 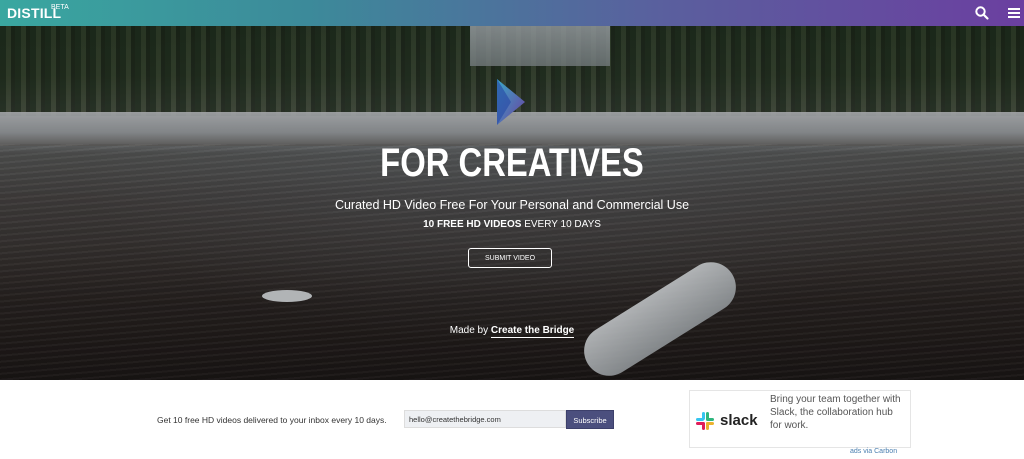 What do you see at coordinates (590, 419) in the screenshot?
I see `subscribe-button: Subscribe` at bounding box center [590, 419].